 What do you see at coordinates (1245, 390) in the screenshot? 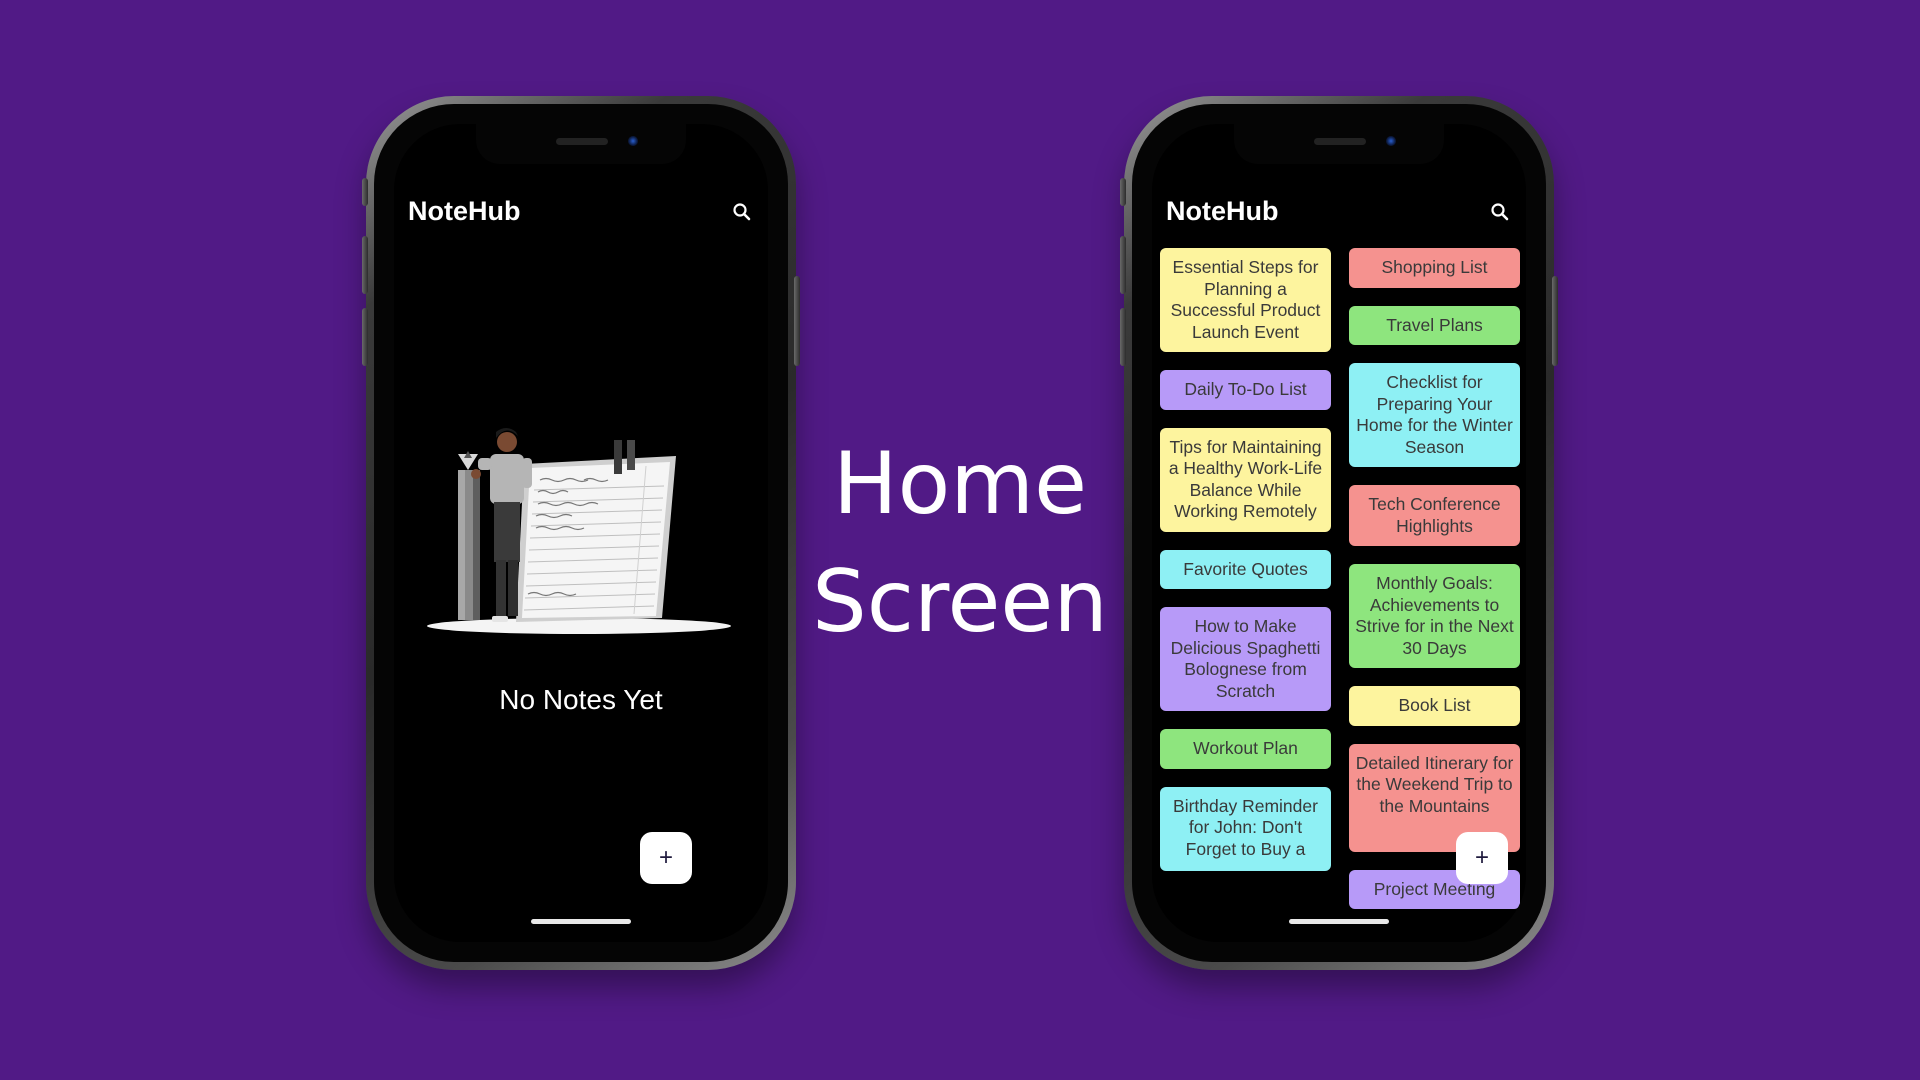
I see `note-card: Daily To-Do List` at bounding box center [1245, 390].